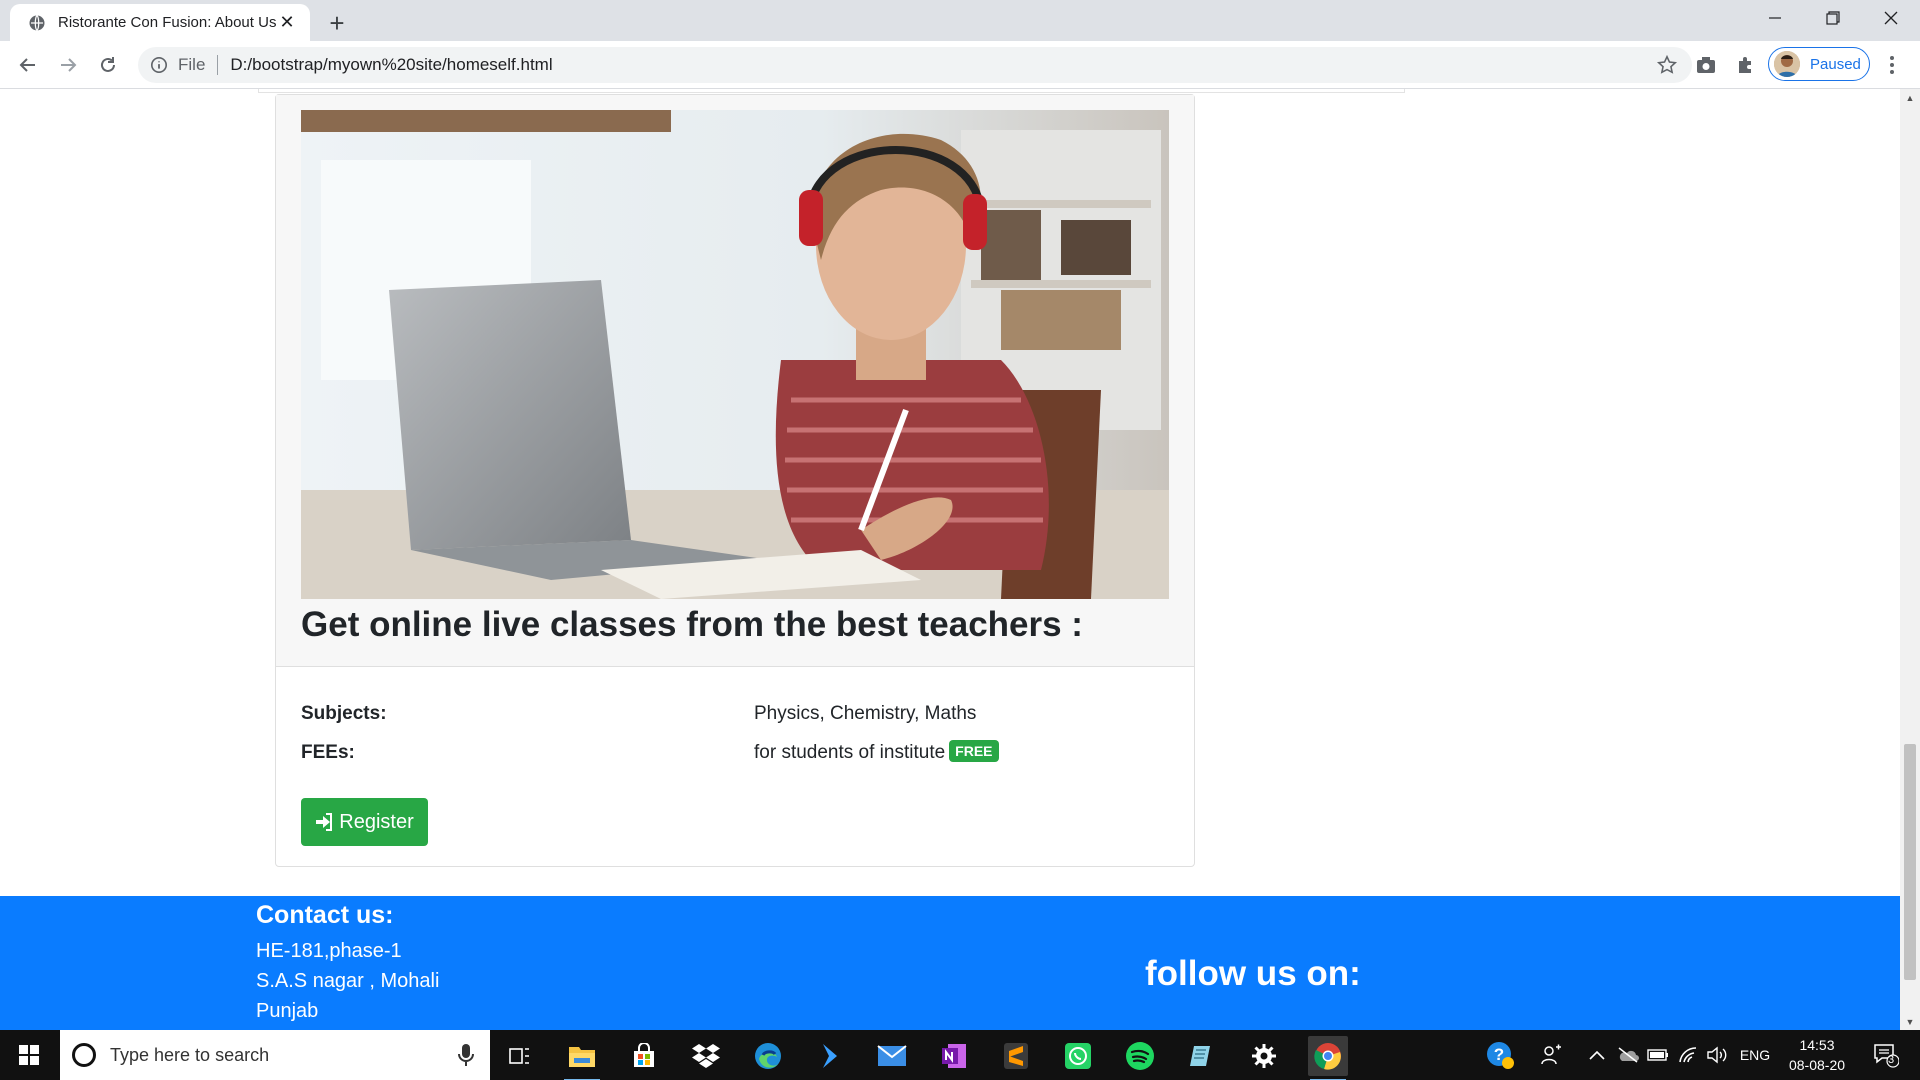 The width and height of the screenshot is (1920, 1080). I want to click on help-icon: ?, so click(1500, 1055).